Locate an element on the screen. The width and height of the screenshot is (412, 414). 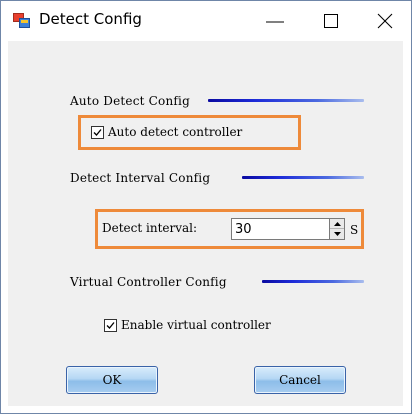
virtual-controller-checkbox is located at coordinates (110, 325).